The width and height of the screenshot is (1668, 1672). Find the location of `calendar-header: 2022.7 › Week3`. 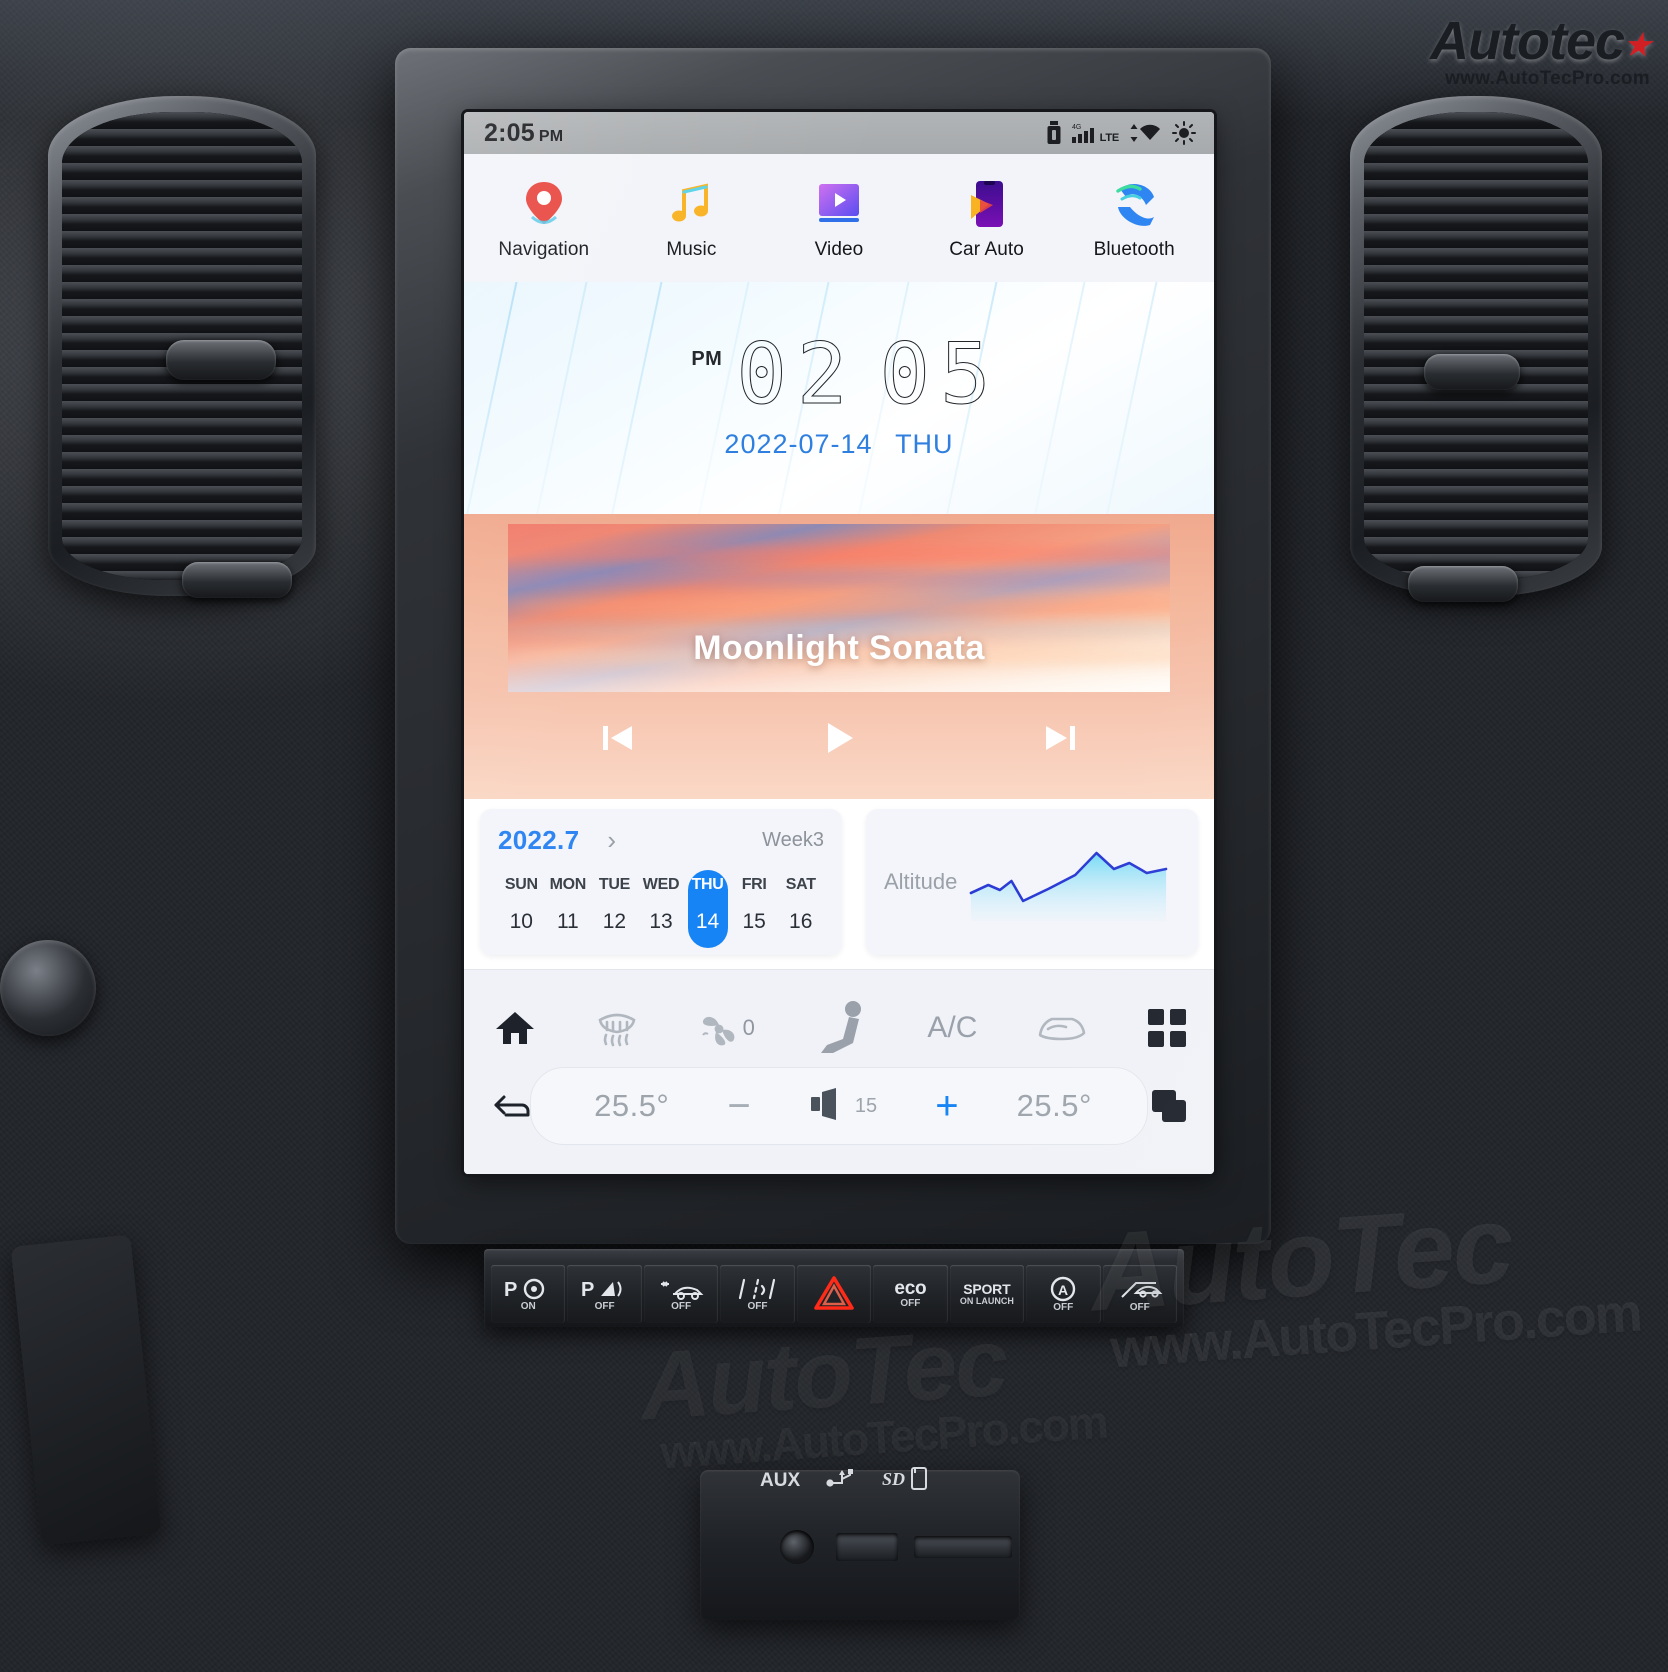

calendar-header: 2022.7 › Week3 is located at coordinates (661, 840).